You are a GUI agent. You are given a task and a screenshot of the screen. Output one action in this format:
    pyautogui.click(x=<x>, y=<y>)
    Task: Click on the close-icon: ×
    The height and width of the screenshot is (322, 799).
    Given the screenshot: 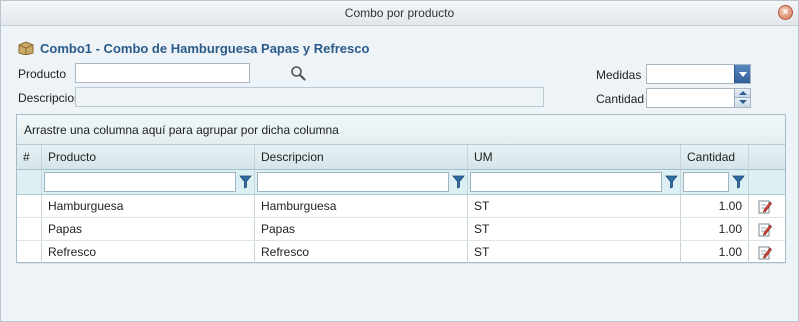 What is the action you would take?
    pyautogui.click(x=785, y=12)
    